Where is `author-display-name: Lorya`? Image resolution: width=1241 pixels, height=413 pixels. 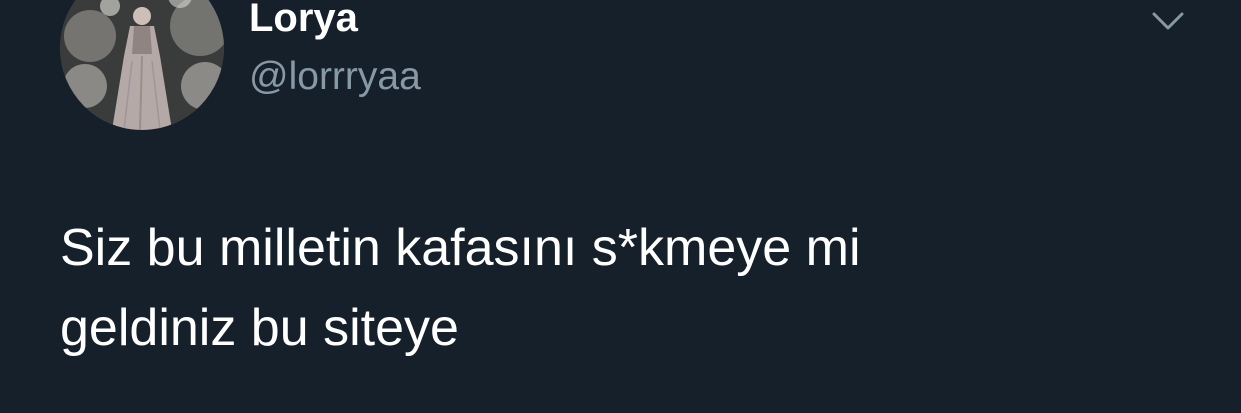 author-display-name: Lorya is located at coordinates (303, 21).